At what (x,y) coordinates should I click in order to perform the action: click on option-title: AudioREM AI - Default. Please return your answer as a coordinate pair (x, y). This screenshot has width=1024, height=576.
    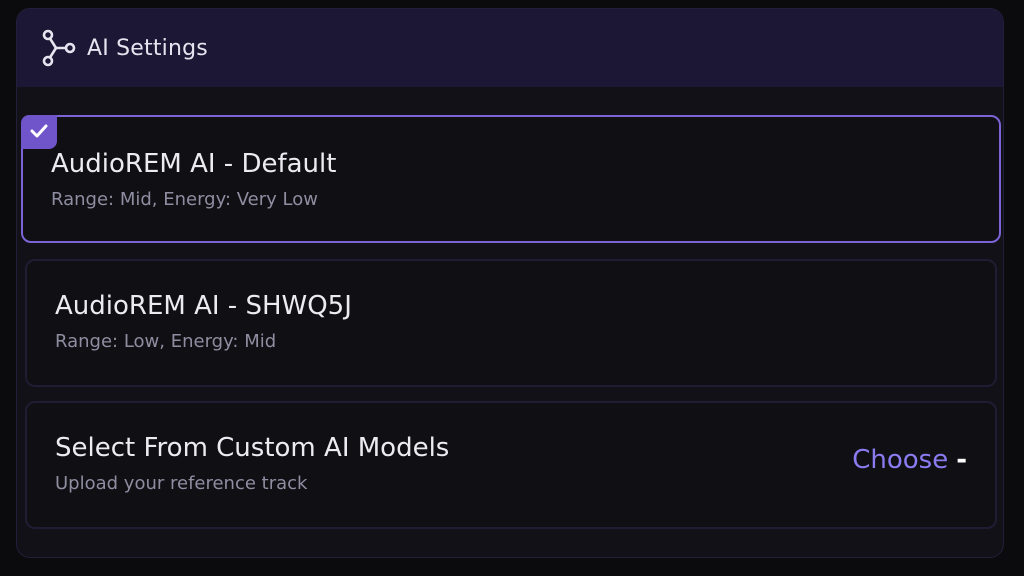
    Looking at the image, I should click on (194, 164).